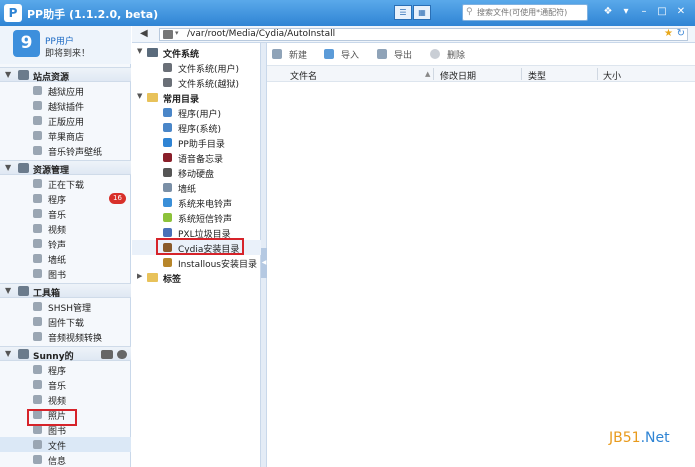 The image size is (695, 467). Describe the element at coordinates (196, 127) in the screenshot. I see `tree-item-programs-system: 程序(系统)` at that location.